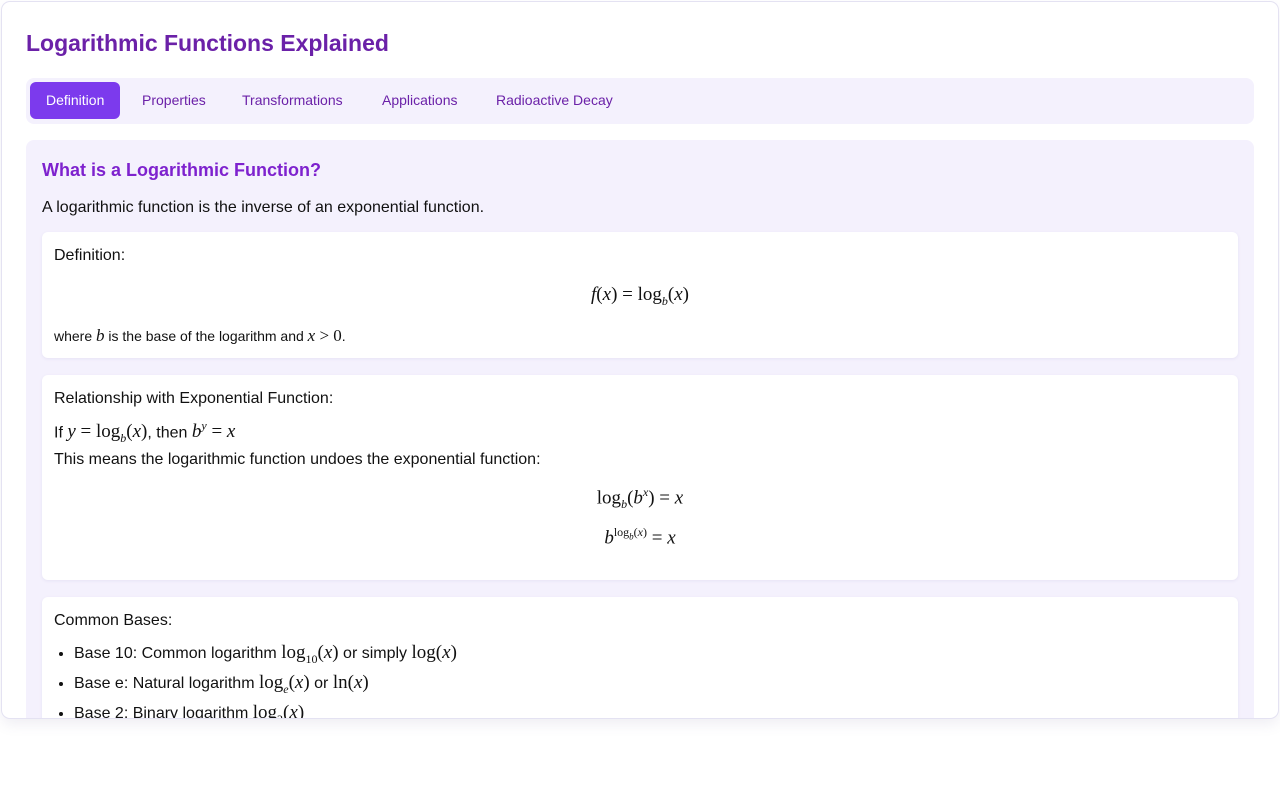  What do you see at coordinates (292, 100) in the screenshot?
I see `tab-transformations: Transformations` at bounding box center [292, 100].